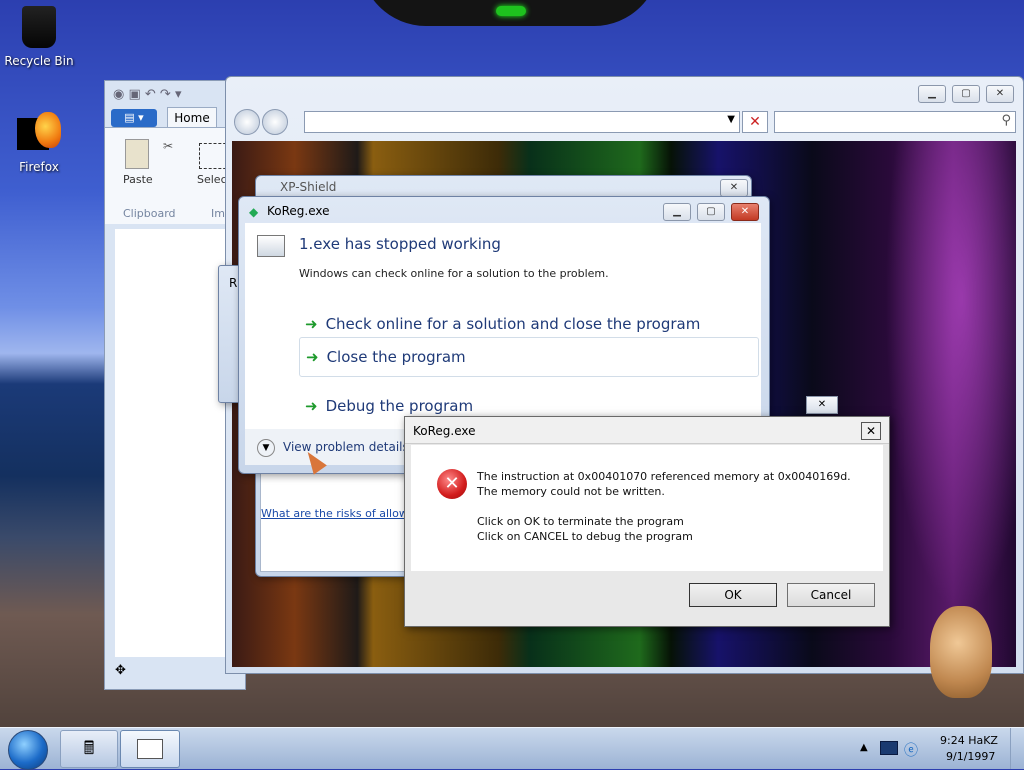 The width and height of the screenshot is (1024, 770). What do you see at coordinates (343, 513) in the screenshot?
I see `risk-link: What are the risks of allowing` at bounding box center [343, 513].